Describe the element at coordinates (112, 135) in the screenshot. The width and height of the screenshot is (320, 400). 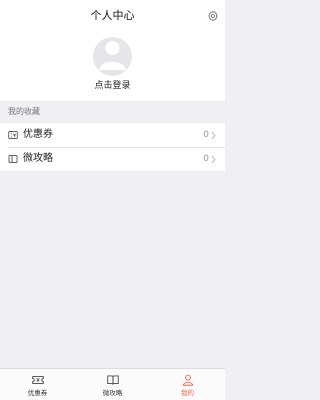
I see `list-item-coupons: 优惠券 0` at that location.